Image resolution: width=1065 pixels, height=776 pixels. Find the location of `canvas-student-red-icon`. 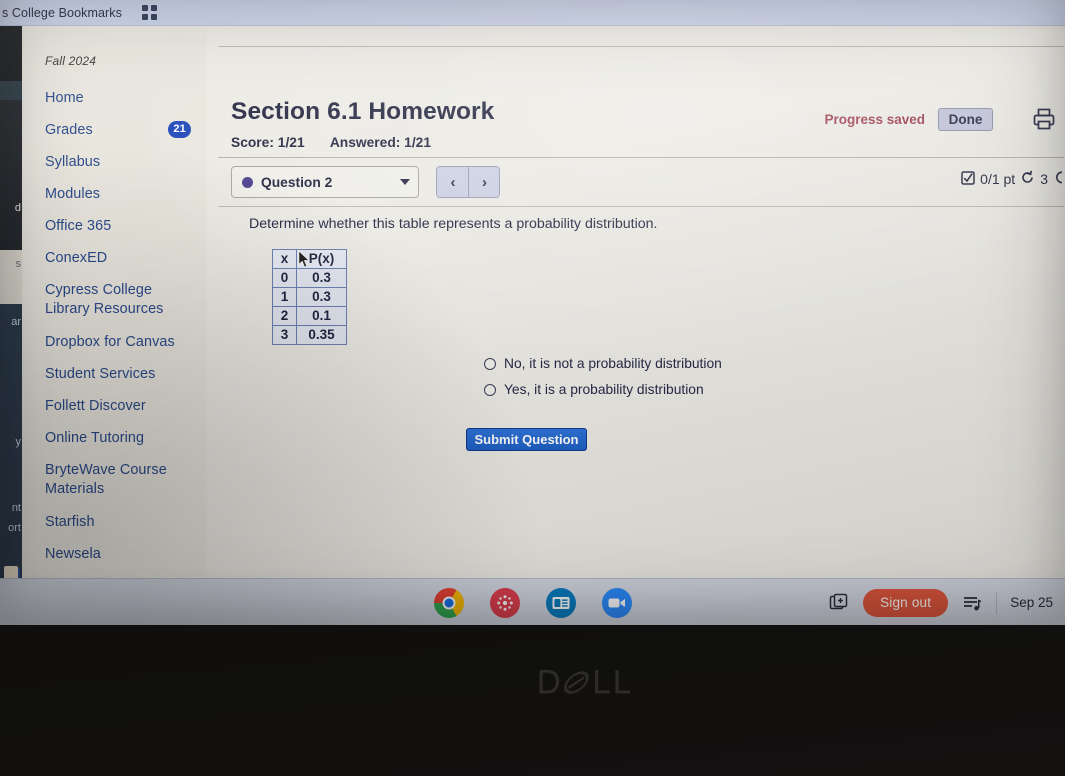

canvas-student-red-icon is located at coordinates (504, 602).